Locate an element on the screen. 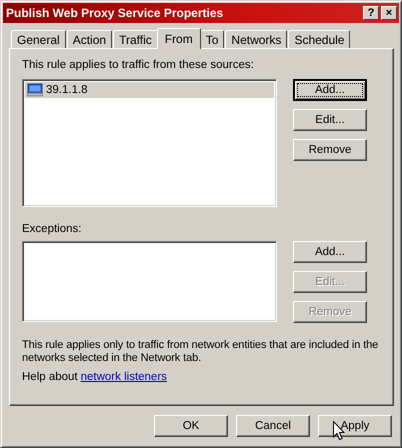 This screenshot has height=448, width=402. note-text: This rule applies only to traffic from network entities that are included in the networks selected in the Network tab. is located at coordinates (201, 352).